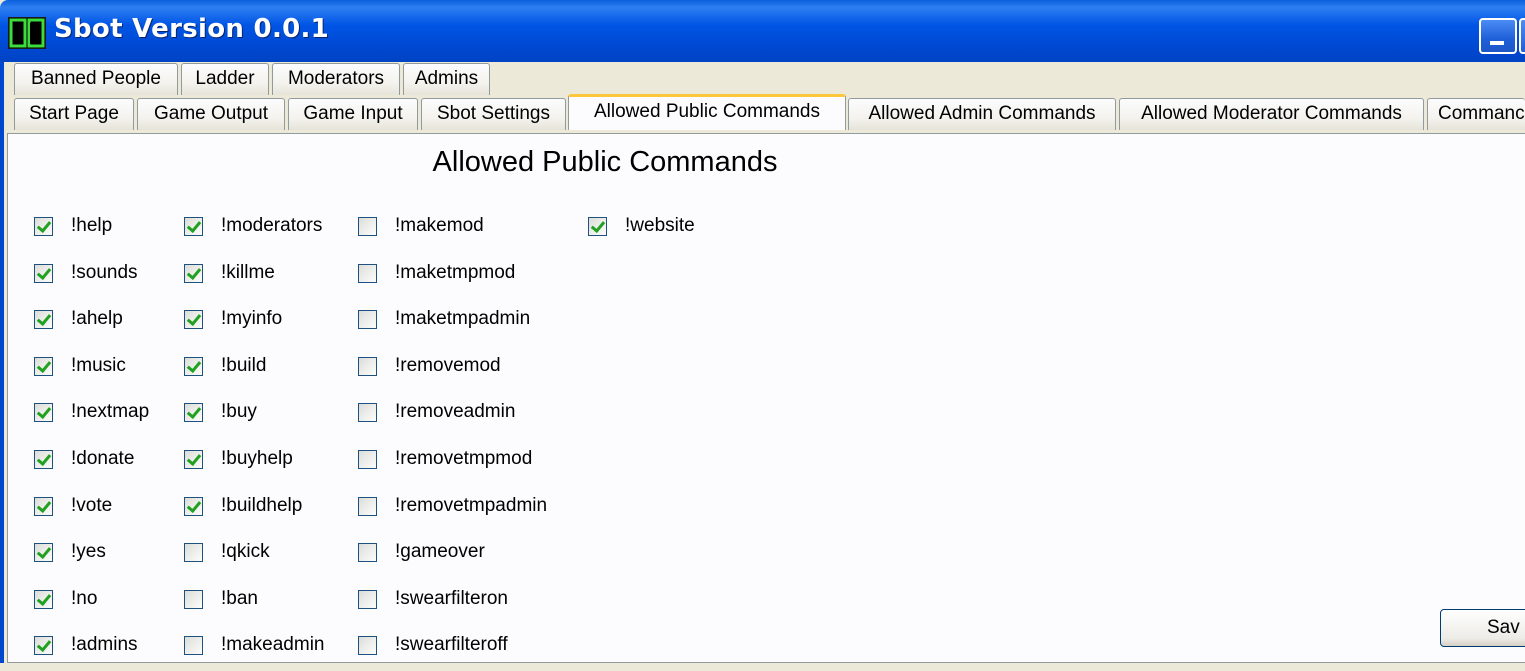  Describe the element at coordinates (1498, 36) in the screenshot. I see `minimize-button` at that location.